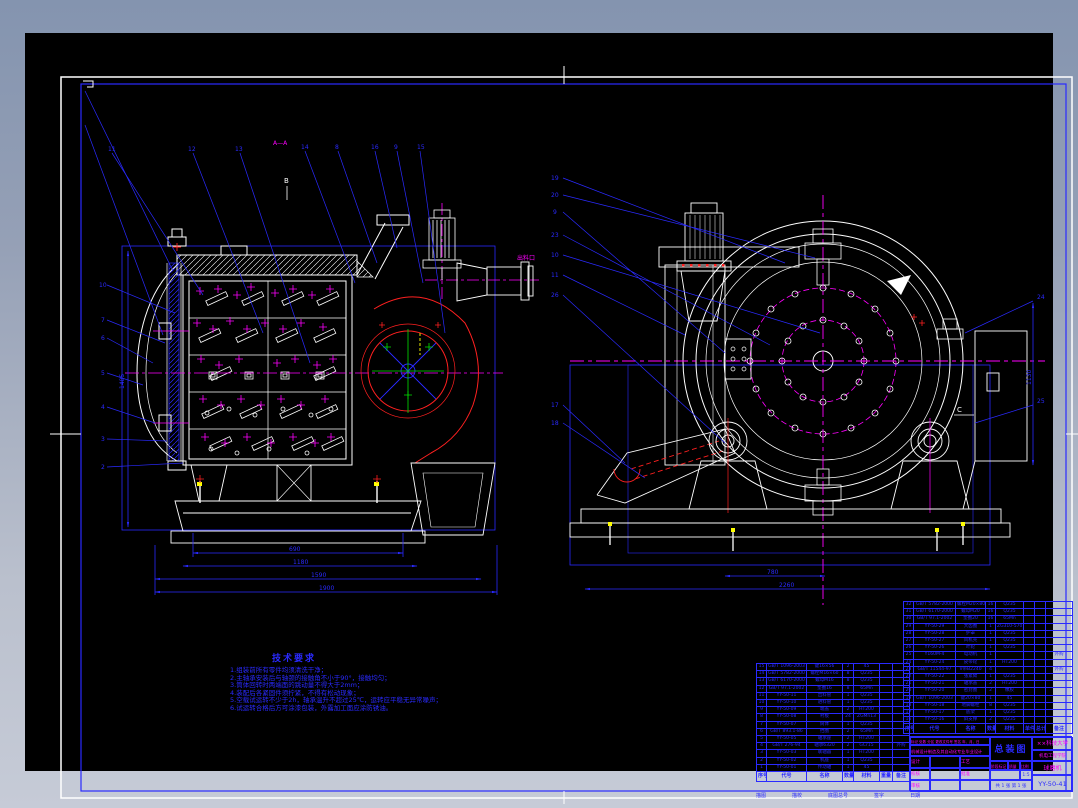  What do you see at coordinates (192, 149) in the screenshot?
I see `callout: 12` at bounding box center [192, 149].